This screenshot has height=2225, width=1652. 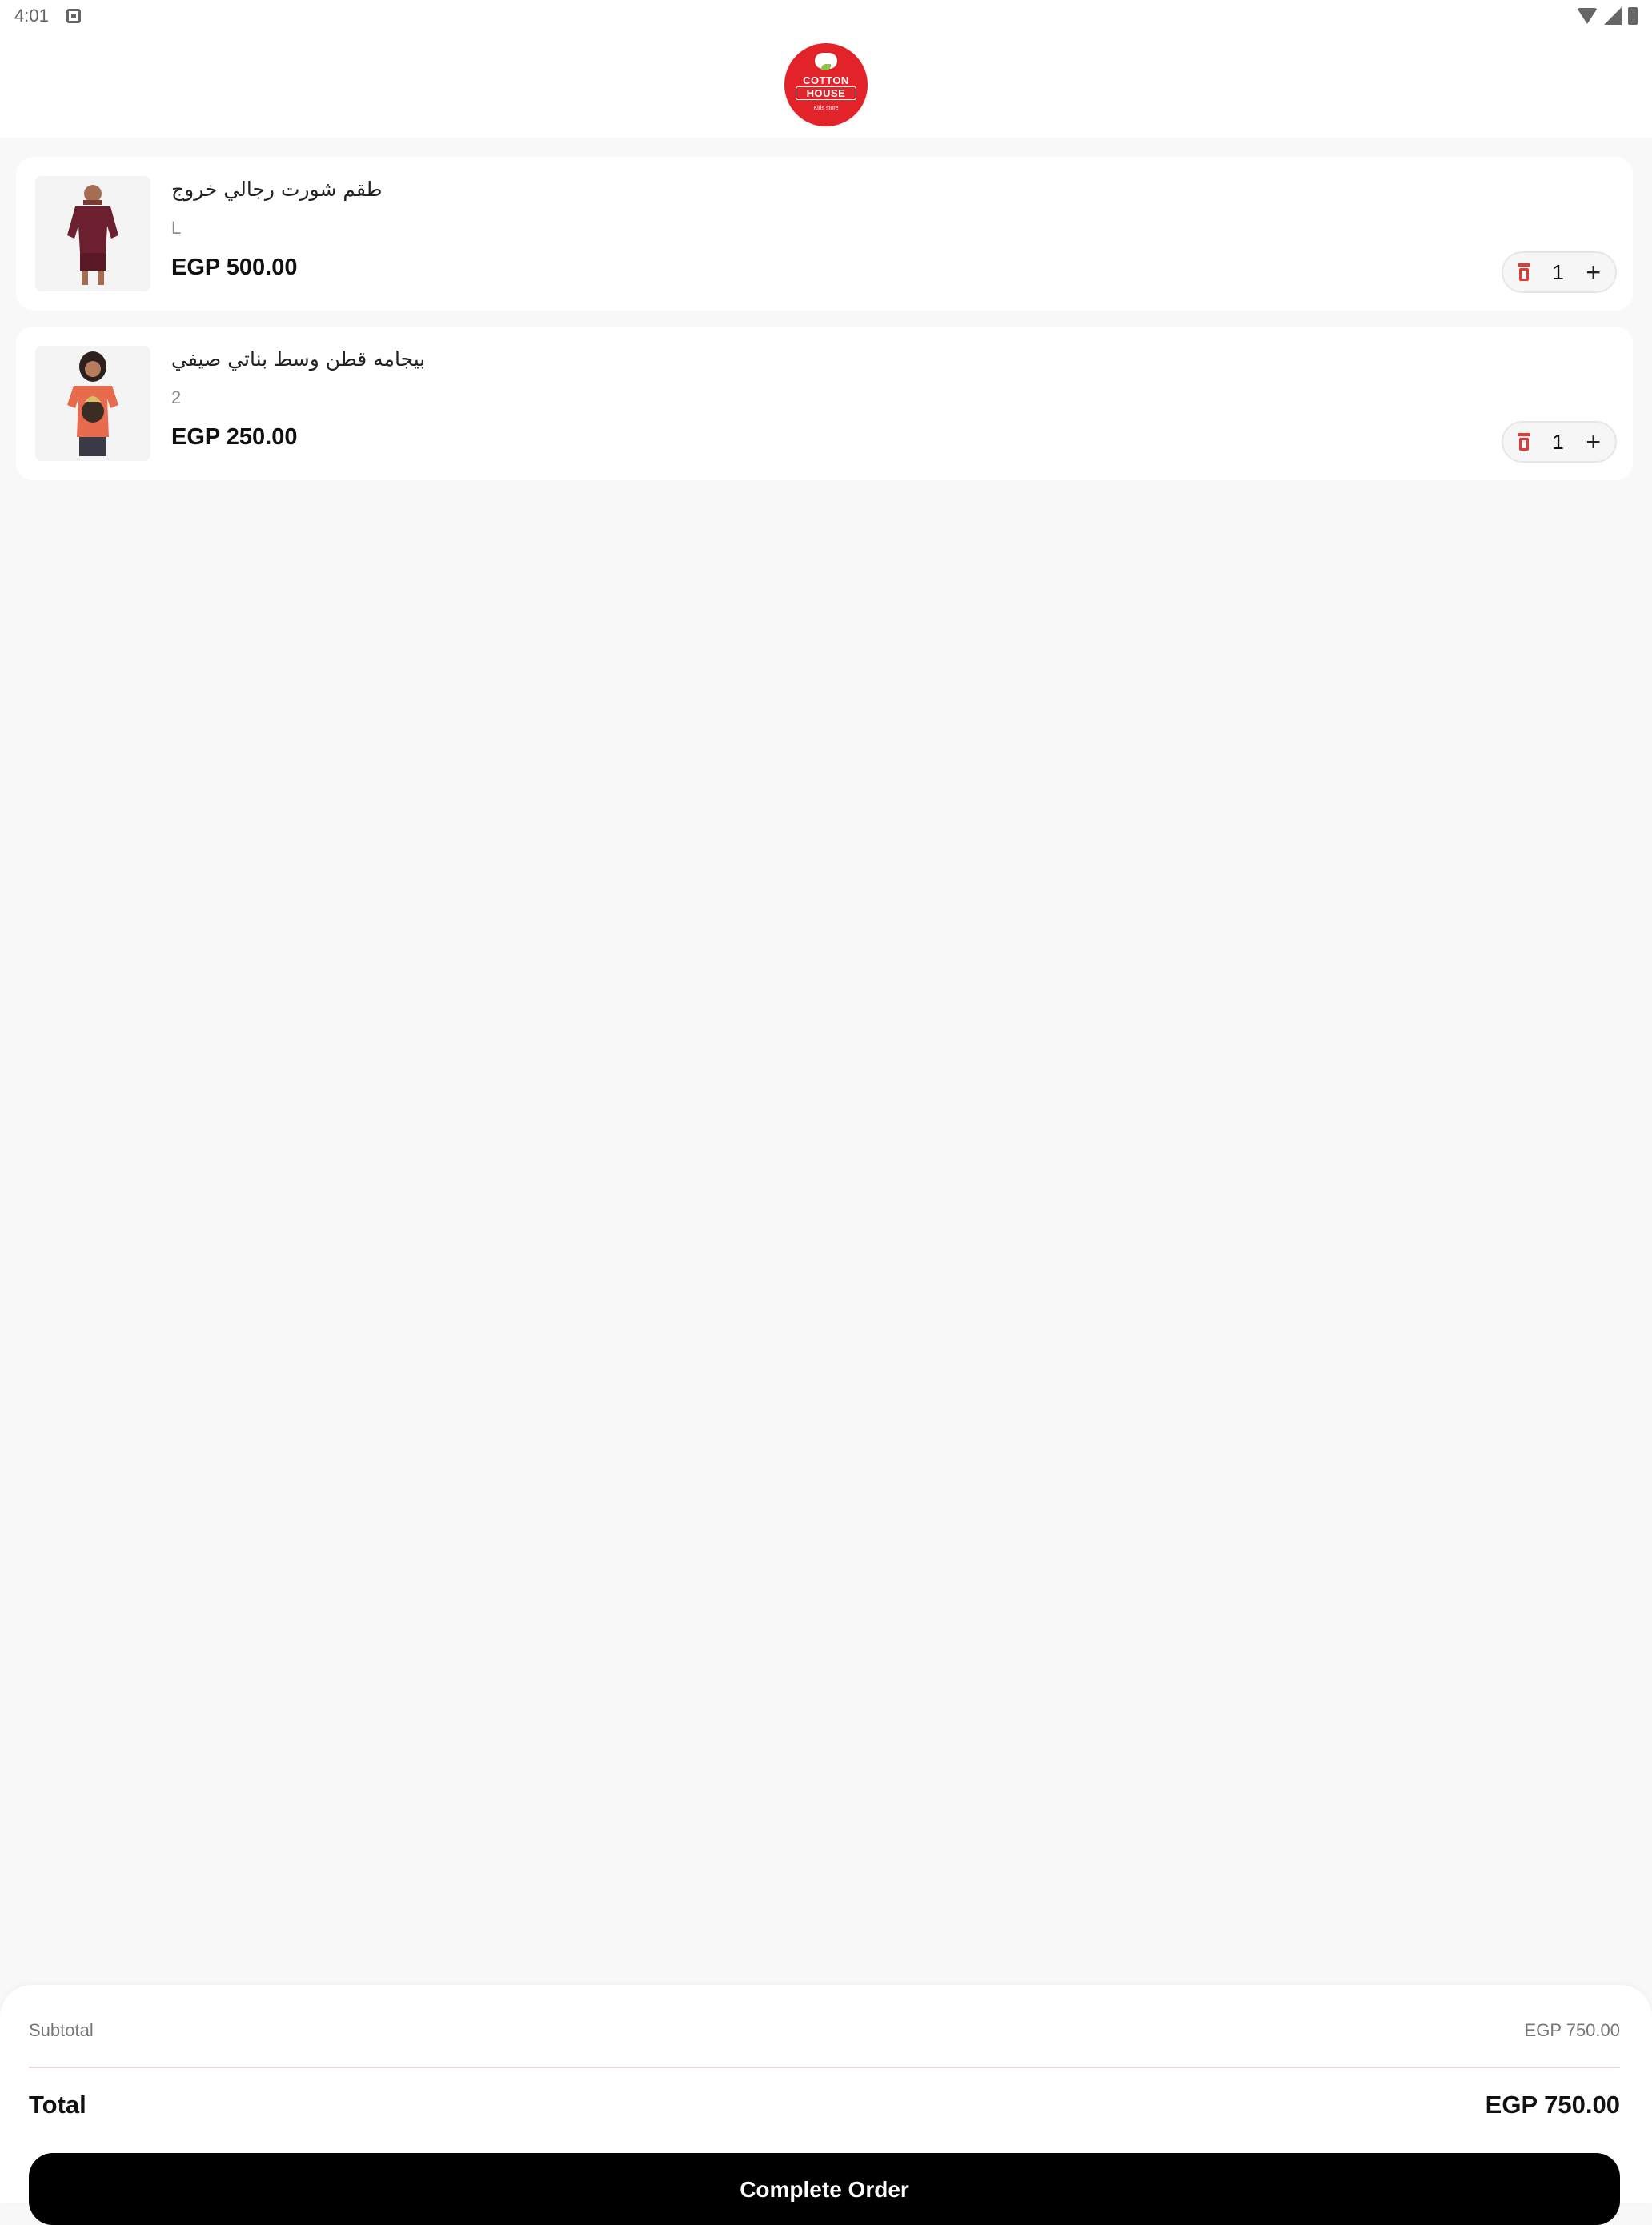 What do you see at coordinates (1613, 16) in the screenshot?
I see `signal-icon` at bounding box center [1613, 16].